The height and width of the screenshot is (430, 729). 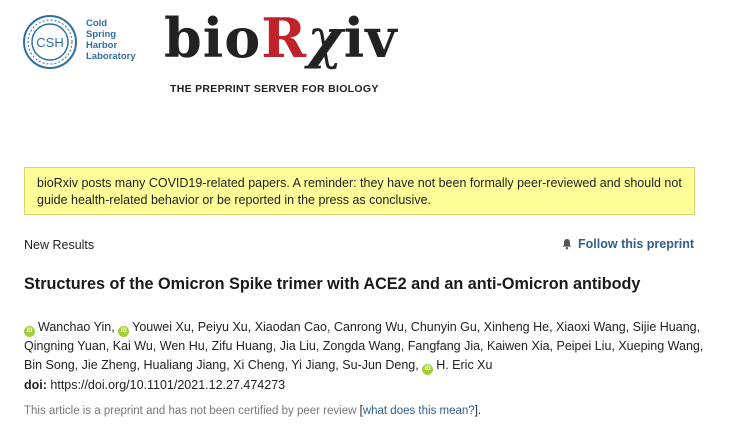 I want to click on csh-initials: CSH, so click(x=49, y=42).